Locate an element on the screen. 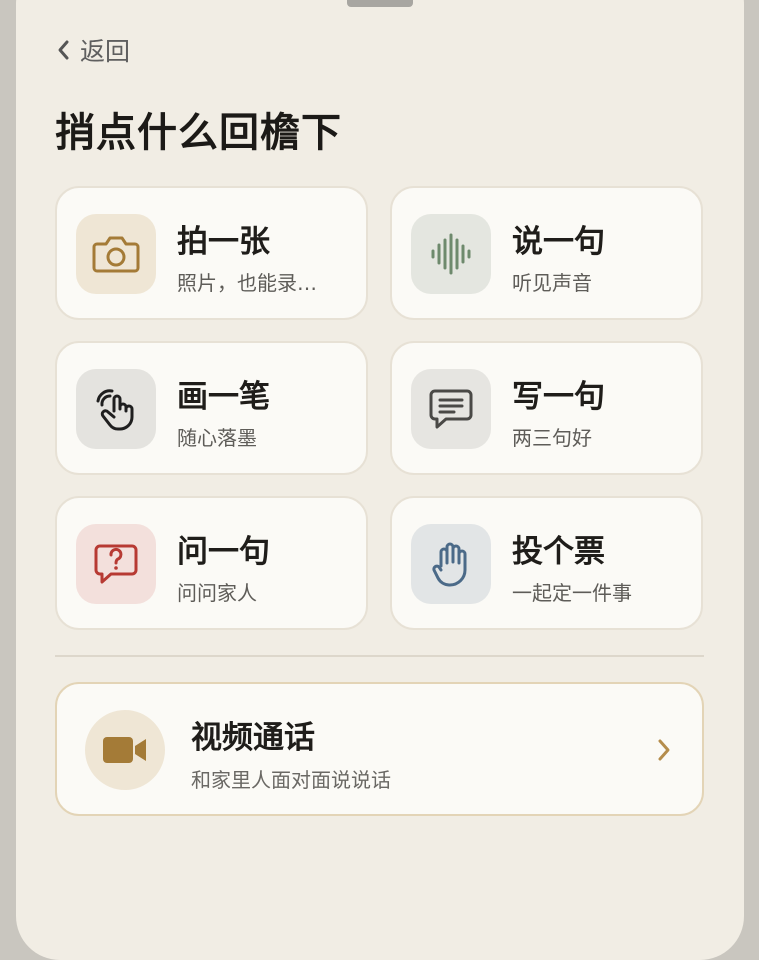 This screenshot has height=960, width=759. raised-hand-icon is located at coordinates (449, 564).